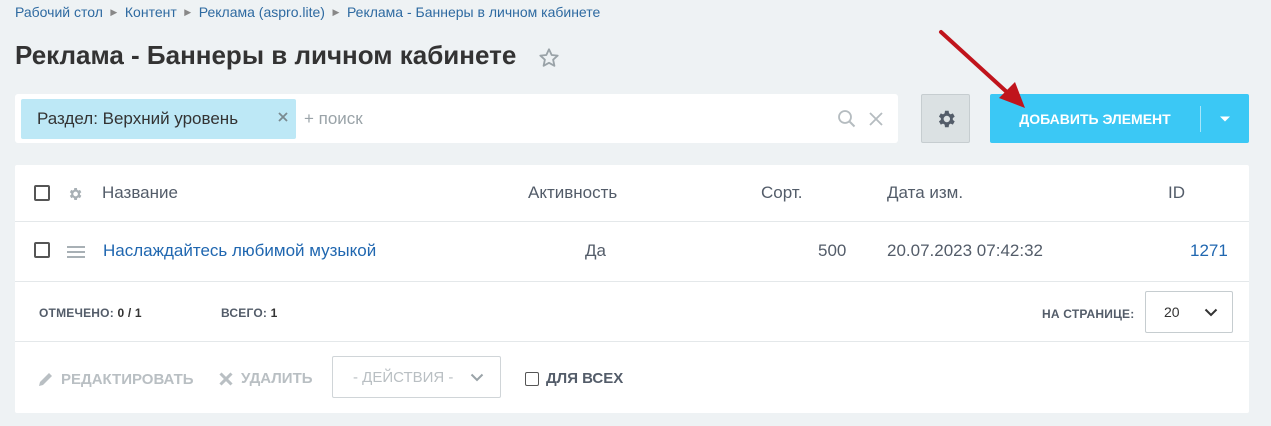 The height and width of the screenshot is (426, 1271). Describe the element at coordinates (244, 313) in the screenshot. I see `total-label: ВСЕГО:` at that location.